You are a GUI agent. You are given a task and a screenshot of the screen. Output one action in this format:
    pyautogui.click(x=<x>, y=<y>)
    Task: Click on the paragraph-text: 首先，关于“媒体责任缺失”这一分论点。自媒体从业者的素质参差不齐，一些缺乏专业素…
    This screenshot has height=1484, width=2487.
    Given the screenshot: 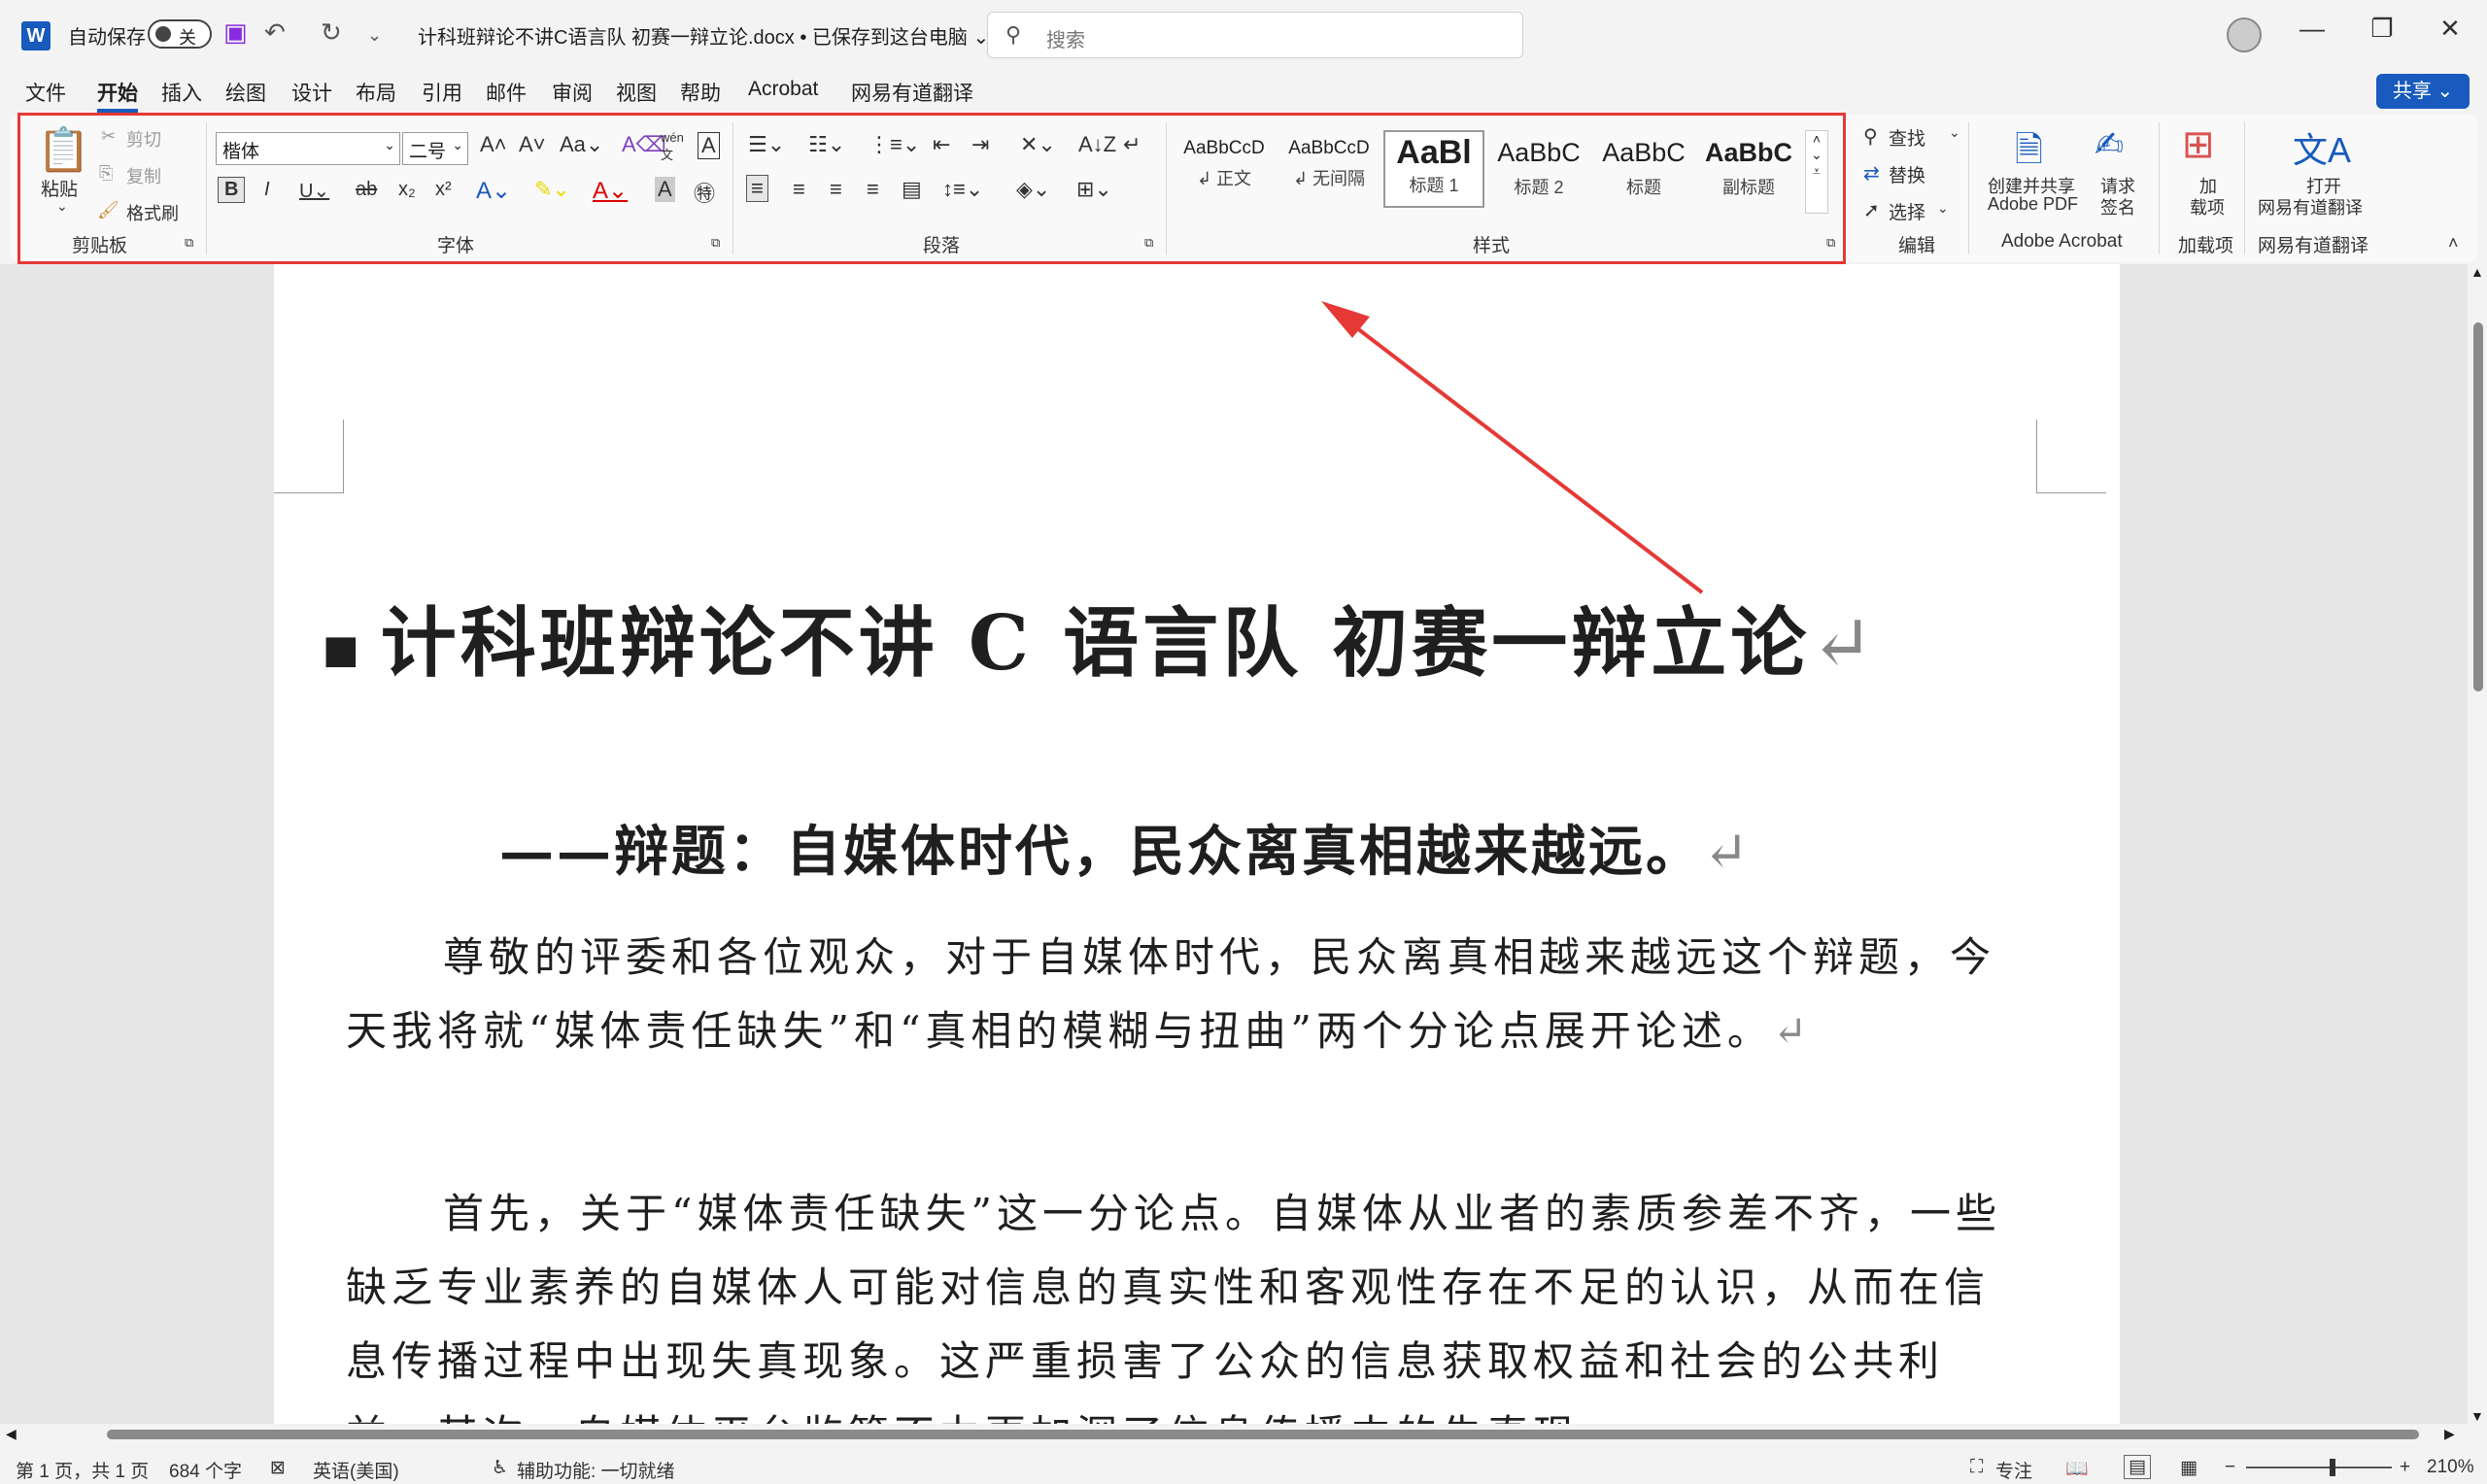 What is the action you would take?
    pyautogui.click(x=1173, y=1307)
    